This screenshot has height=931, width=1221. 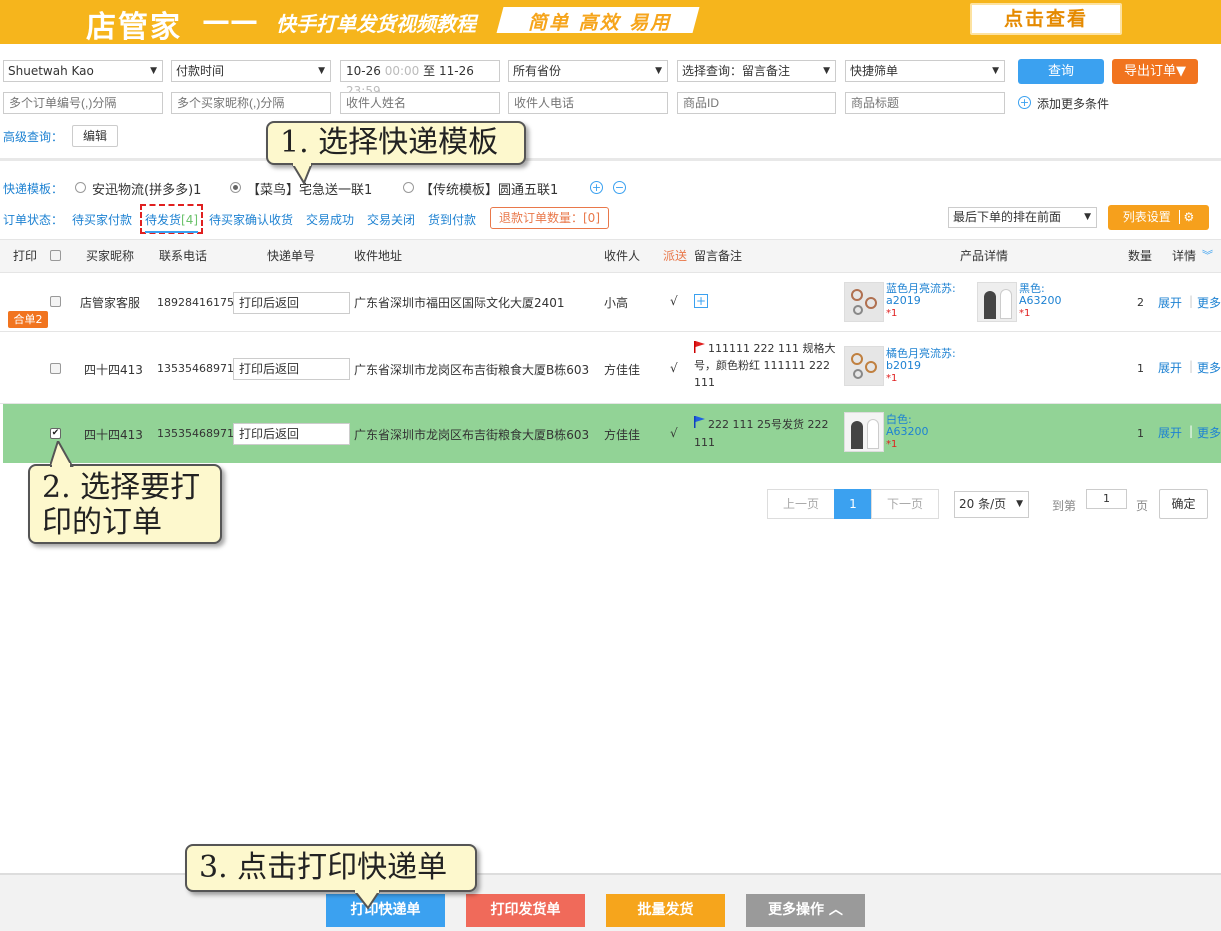 I want to click on search-button: 查询, so click(x=1061, y=71).